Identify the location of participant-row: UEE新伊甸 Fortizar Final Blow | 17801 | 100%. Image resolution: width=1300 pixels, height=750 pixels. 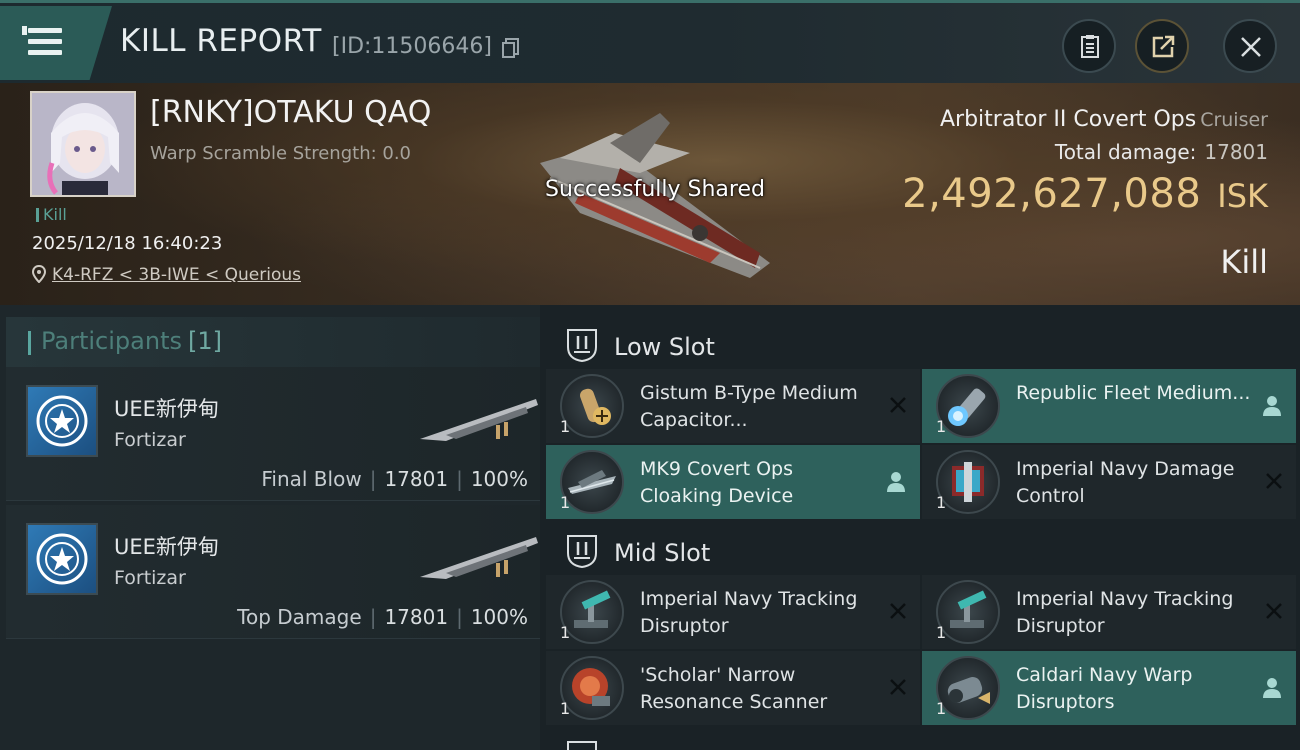
(273, 434).